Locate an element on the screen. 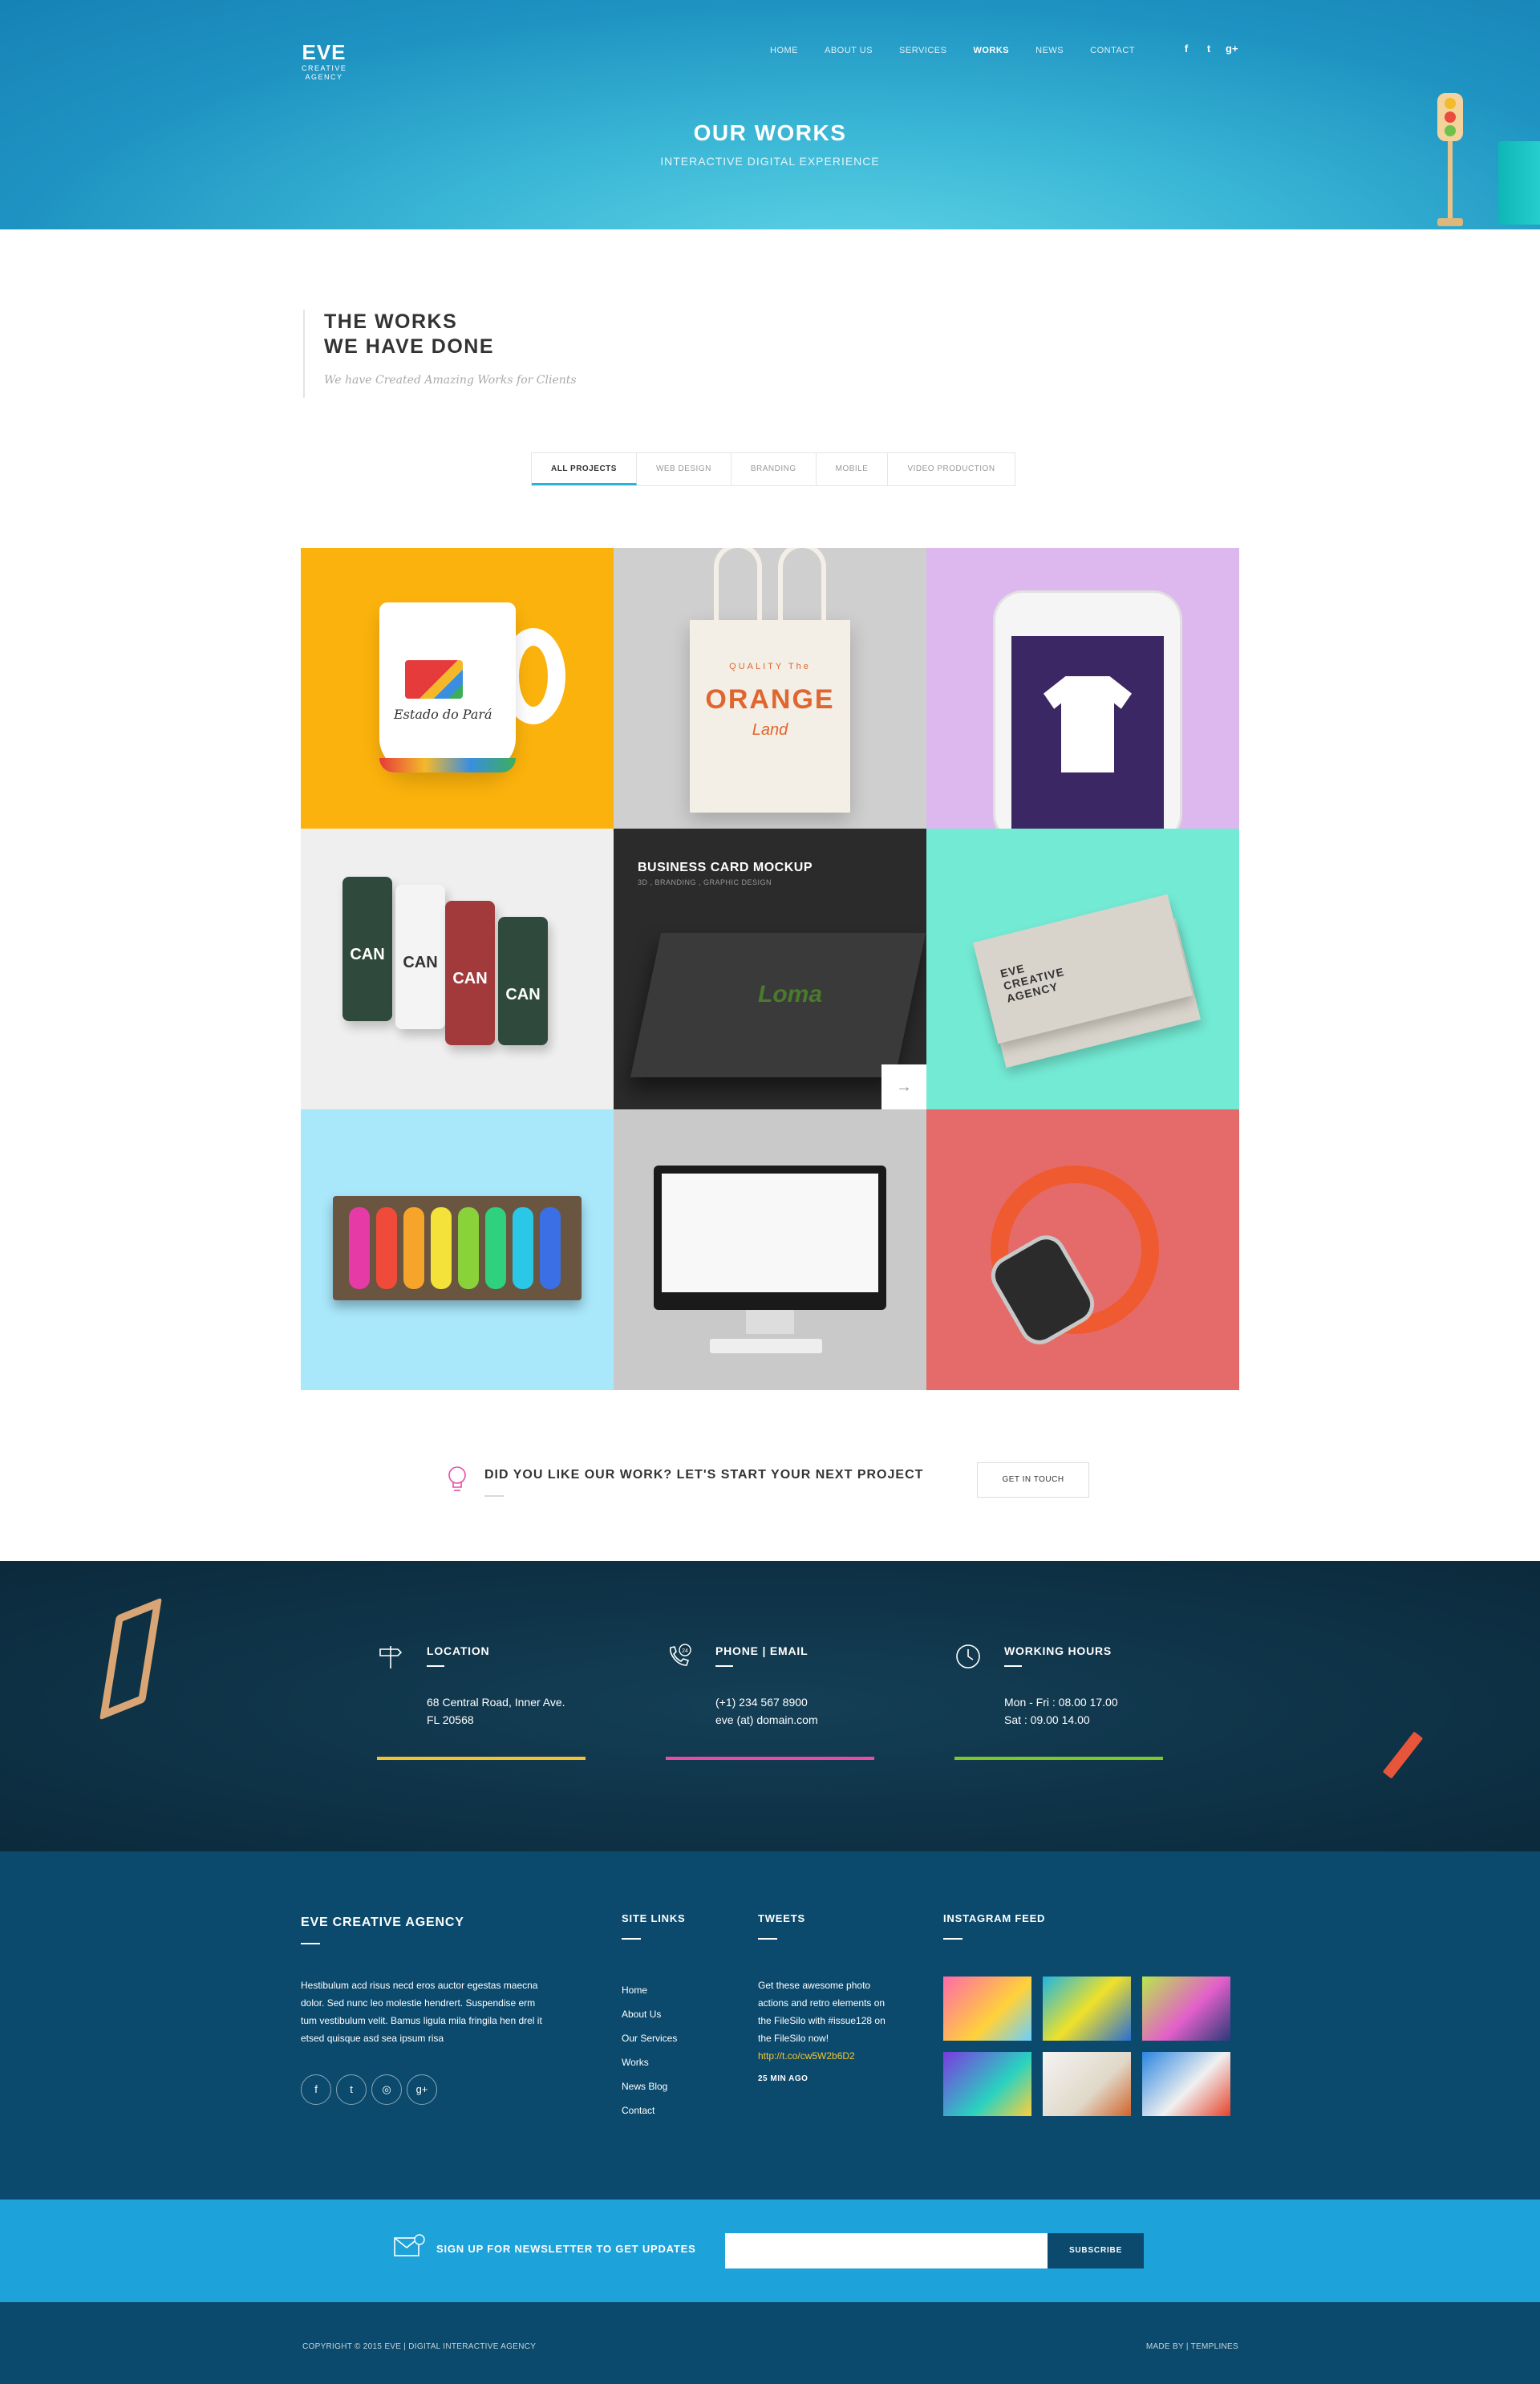 Image resolution: width=1540 pixels, height=2384 pixels. nav-about-us: ABOUT US is located at coordinates (849, 50).